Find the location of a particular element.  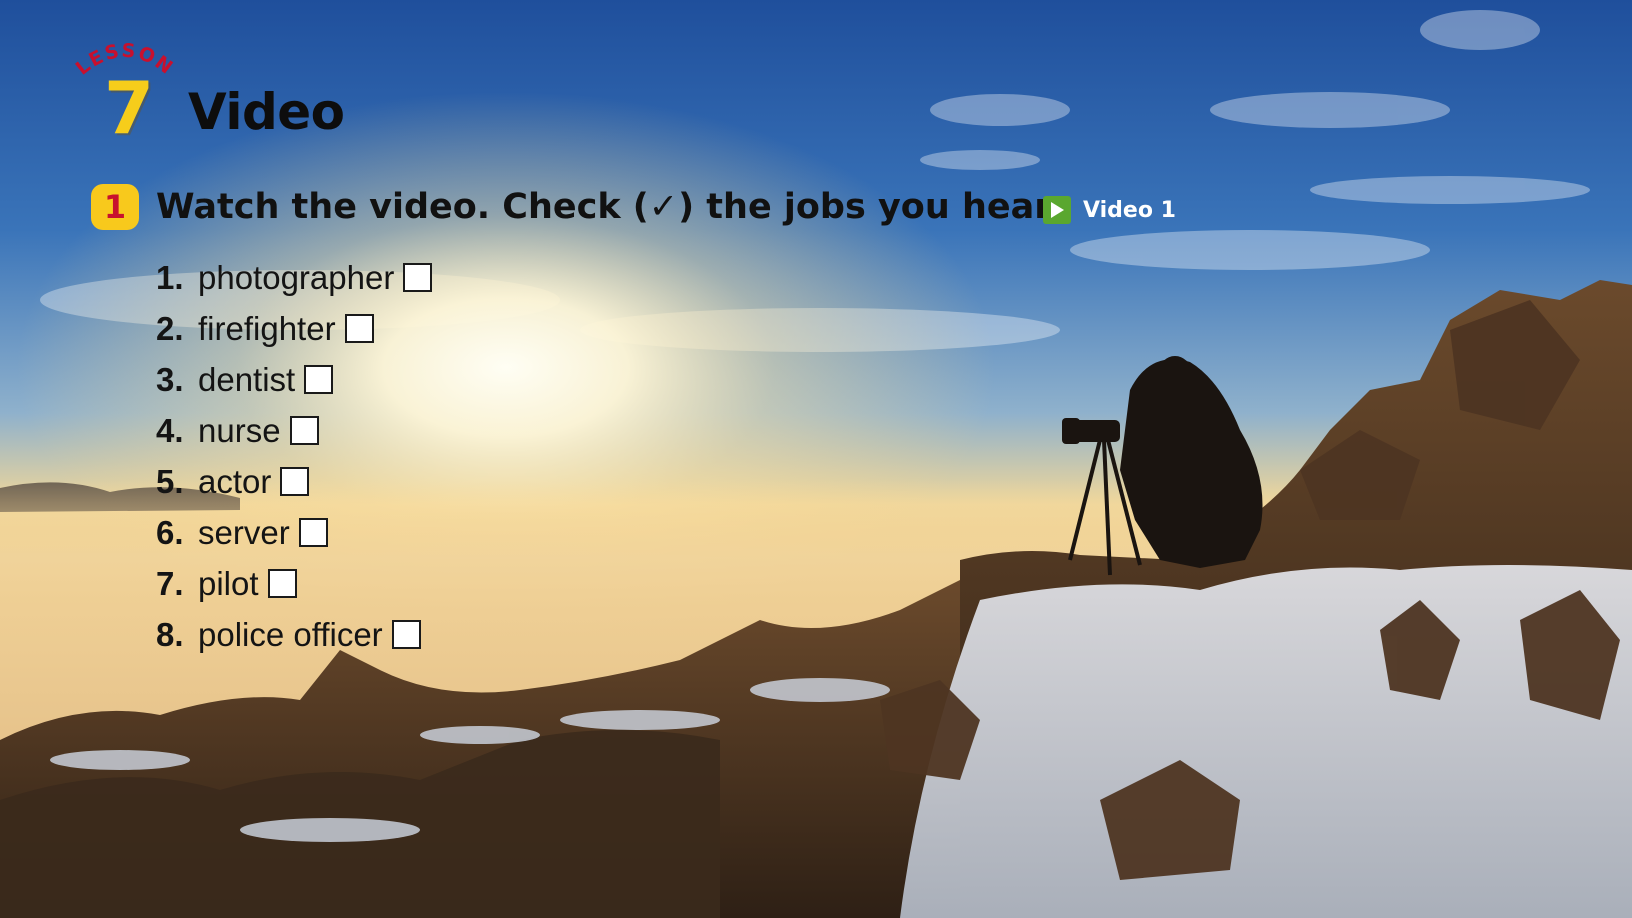

item-number: 2. is located at coordinates (170, 328).